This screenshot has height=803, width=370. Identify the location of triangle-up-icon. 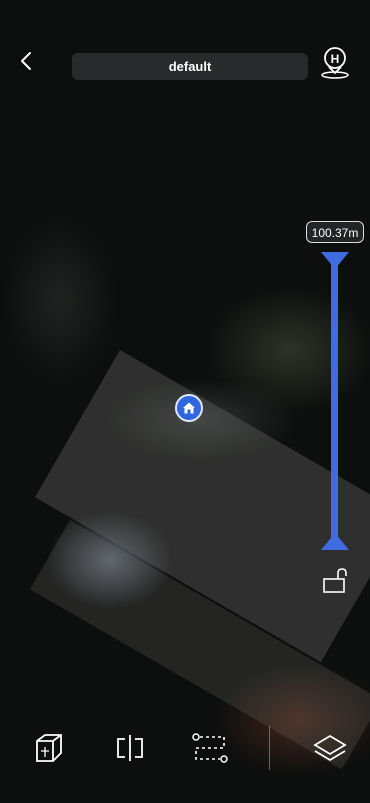
(335, 541).